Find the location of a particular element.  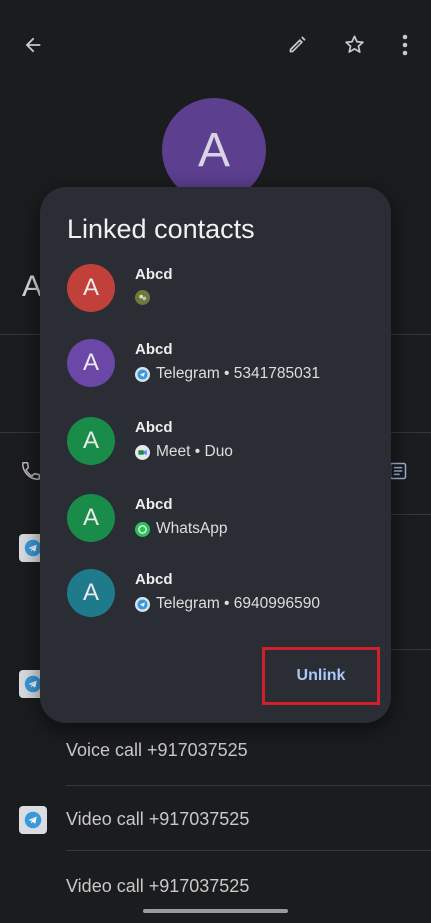

pencil-icon is located at coordinates (297, 47).